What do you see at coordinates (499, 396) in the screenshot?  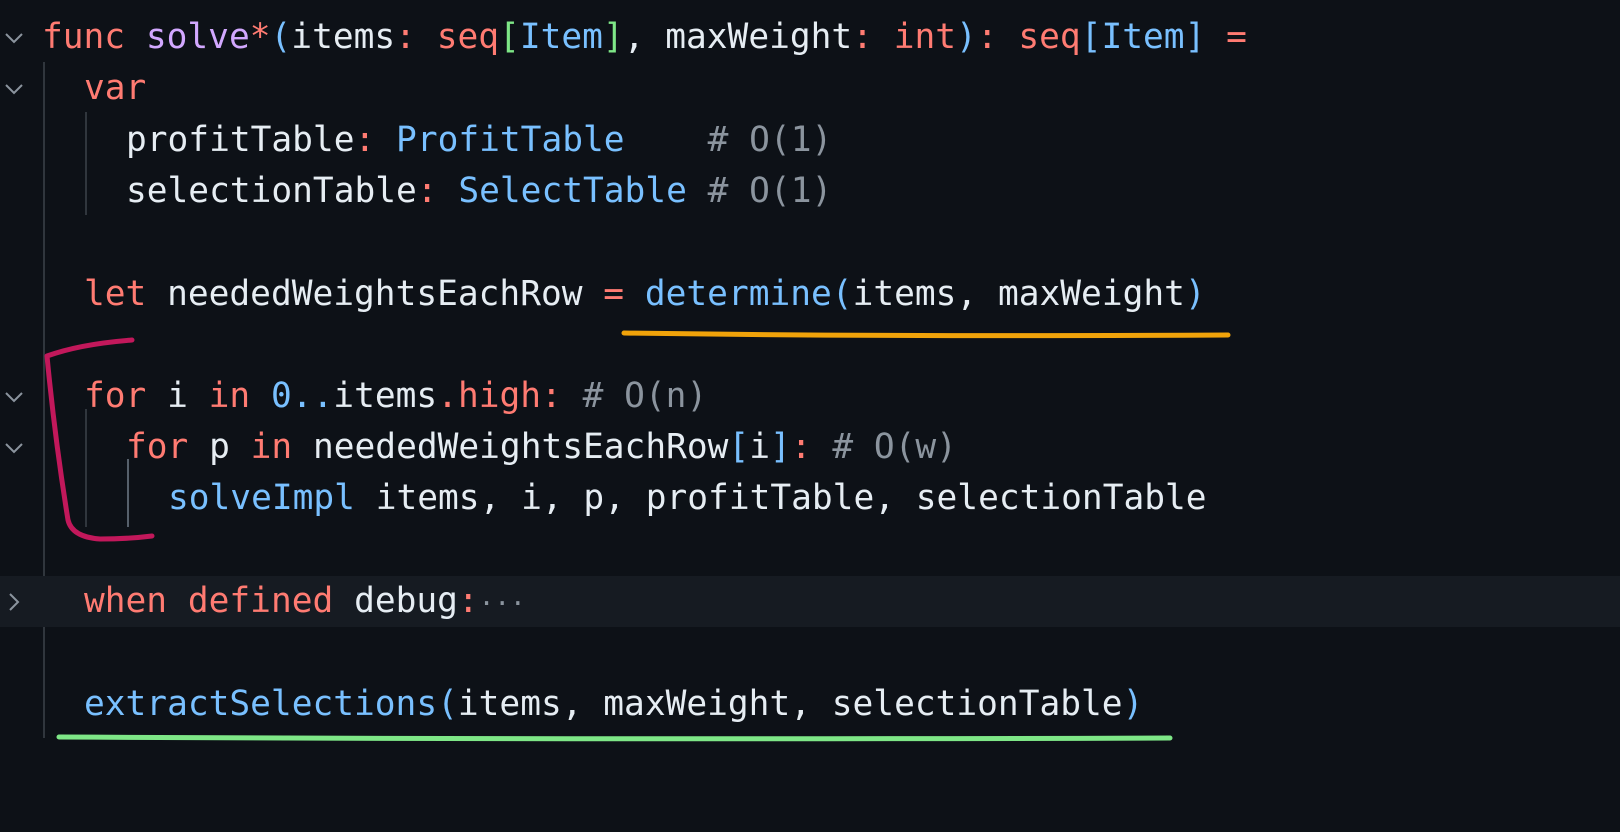 I see `property: high` at bounding box center [499, 396].